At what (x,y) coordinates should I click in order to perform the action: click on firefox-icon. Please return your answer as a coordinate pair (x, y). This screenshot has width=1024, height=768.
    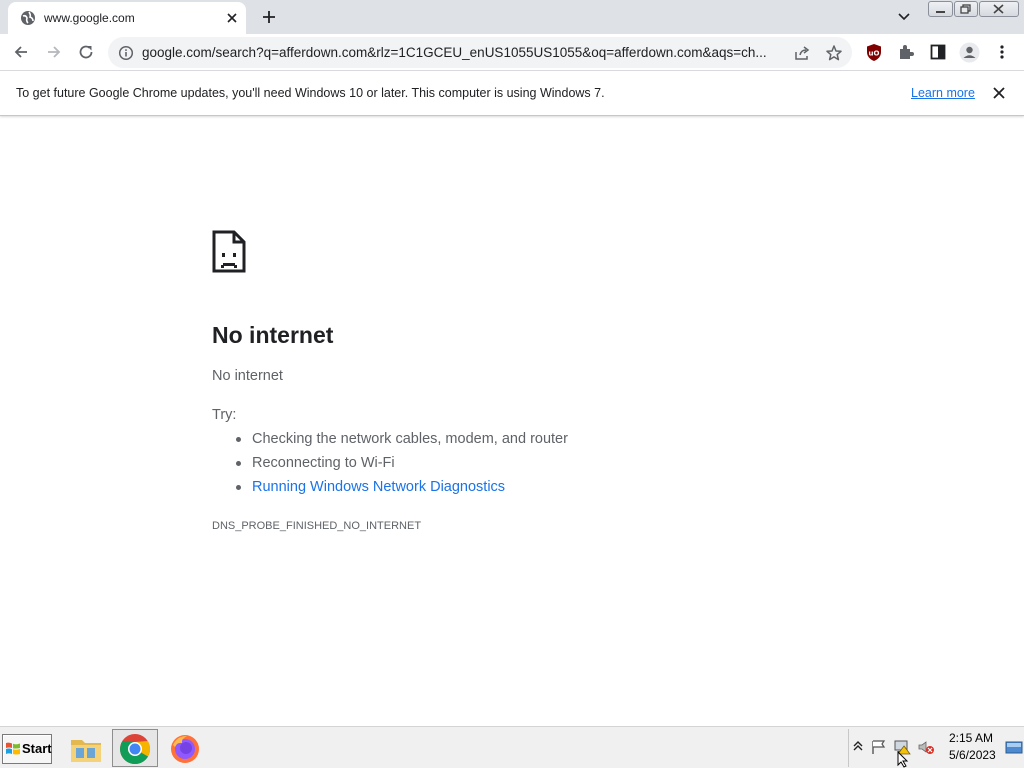
    Looking at the image, I should click on (185, 749).